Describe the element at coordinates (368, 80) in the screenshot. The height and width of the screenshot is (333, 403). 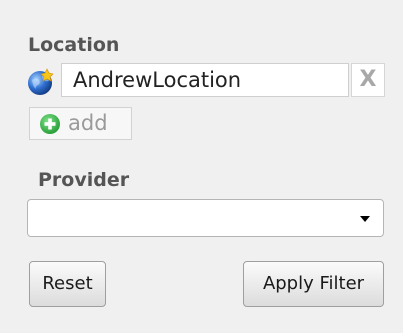
I see `remove-location-button: X` at that location.